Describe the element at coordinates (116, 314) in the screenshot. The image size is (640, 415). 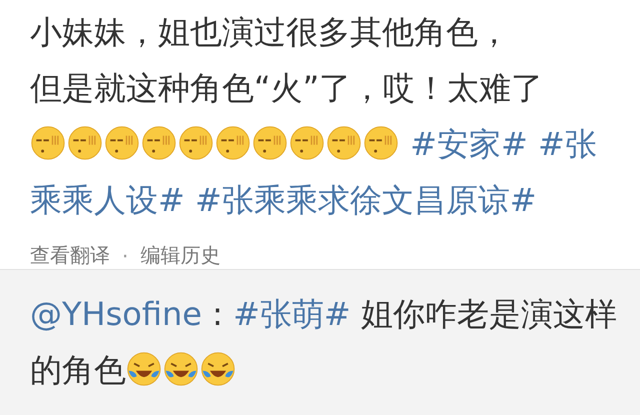
I see `mention-link: @YHsofine` at that location.